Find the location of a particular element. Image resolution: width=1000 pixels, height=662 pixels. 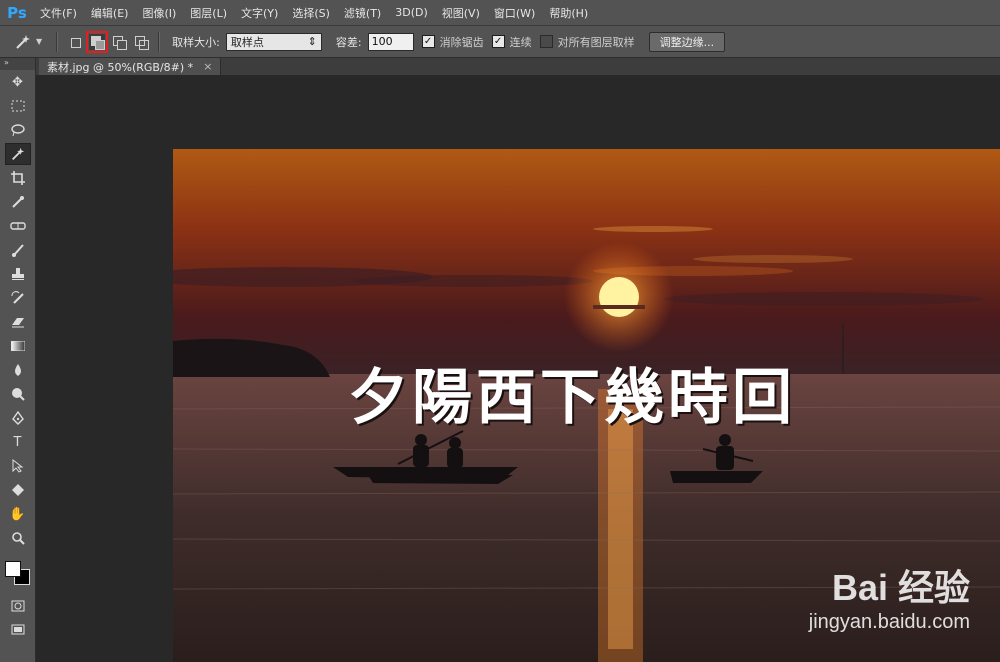

antialias-label: 消除锯齿 is located at coordinates (461, 42).